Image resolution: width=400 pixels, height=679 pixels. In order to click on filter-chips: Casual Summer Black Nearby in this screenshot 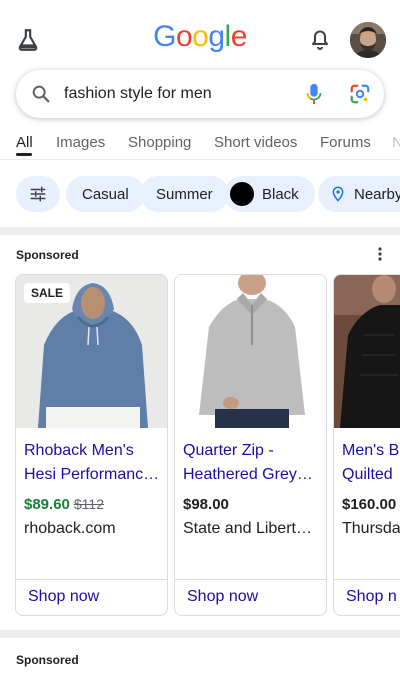, I will do `click(200, 195)`.